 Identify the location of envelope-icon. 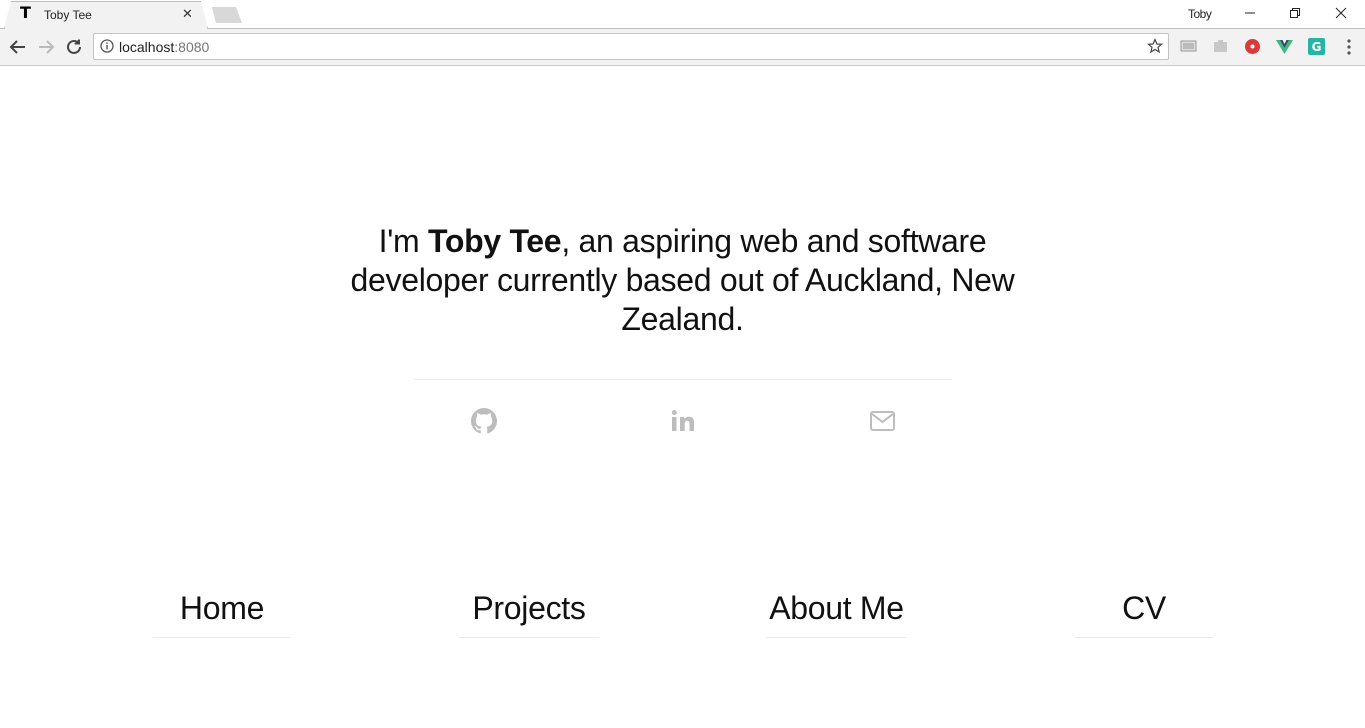
(882, 421).